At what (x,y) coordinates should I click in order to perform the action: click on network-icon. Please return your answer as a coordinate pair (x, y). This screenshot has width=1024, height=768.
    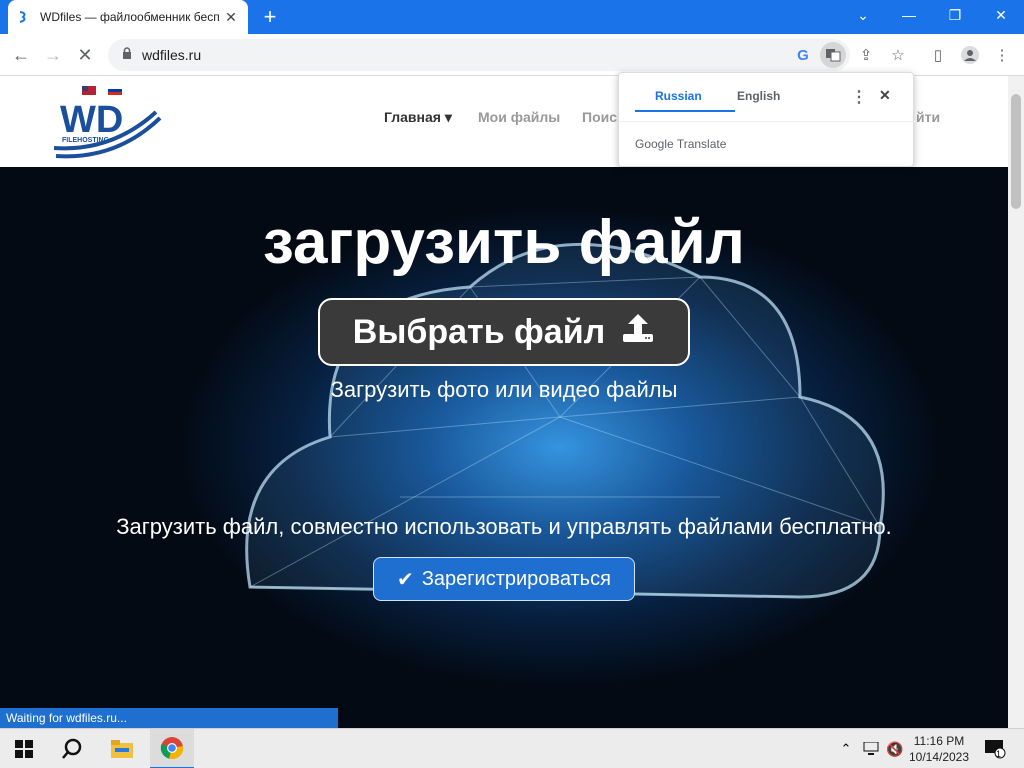
    Looking at the image, I should click on (871, 748).